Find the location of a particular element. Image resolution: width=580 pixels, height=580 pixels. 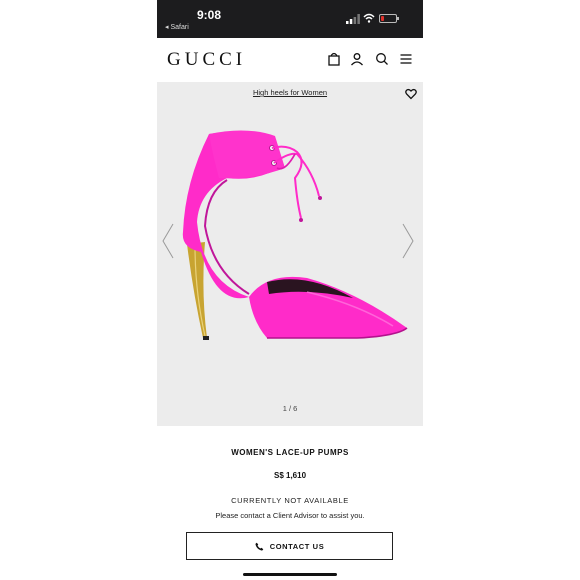

breadcrumb: High heels for Women is located at coordinates (290, 92).